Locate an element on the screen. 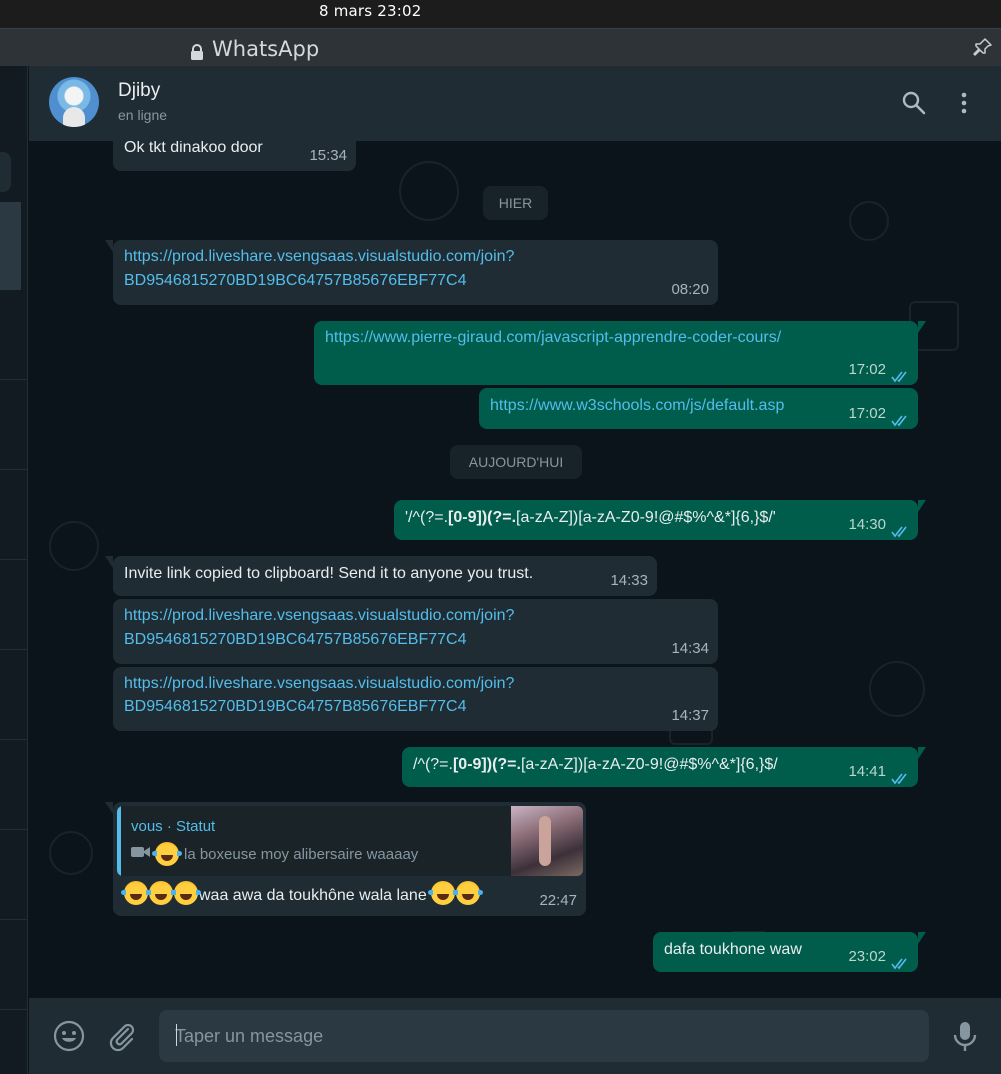 This screenshot has height=1074, width=1001. message-text: waa awa da toukhône wala lane is located at coordinates (313, 895).